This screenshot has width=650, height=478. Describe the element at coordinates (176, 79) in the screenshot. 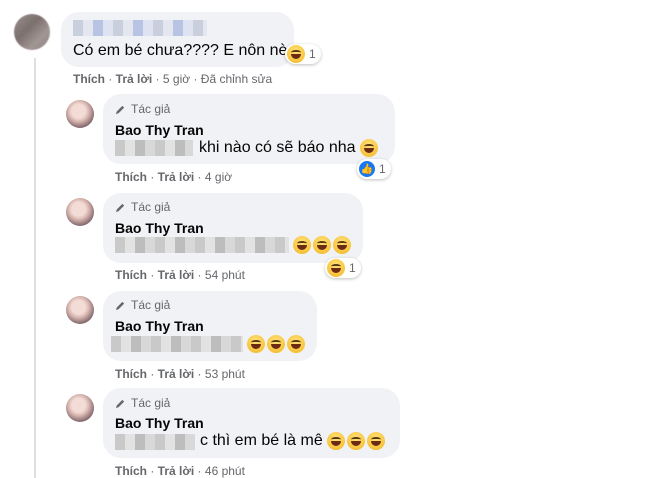

I see `comment-time: 5 giờ` at that location.